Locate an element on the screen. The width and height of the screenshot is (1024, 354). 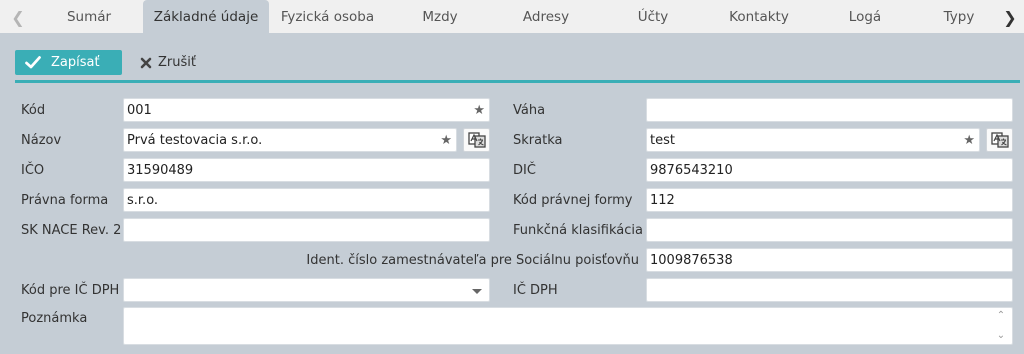
dic-value: 9876543210 is located at coordinates (691, 170).